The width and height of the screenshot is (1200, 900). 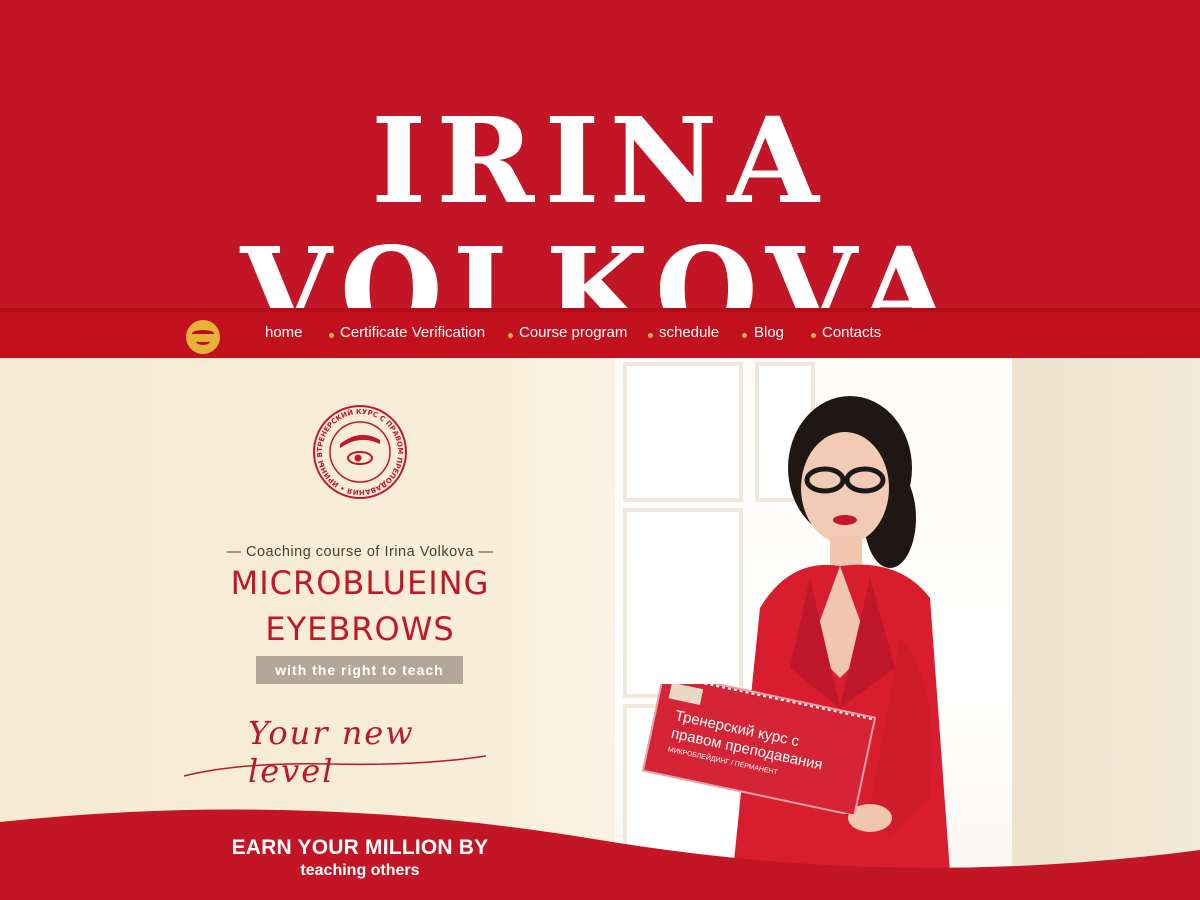 I want to click on hero-title-line2: EYEBROWS, so click(x=360, y=629).